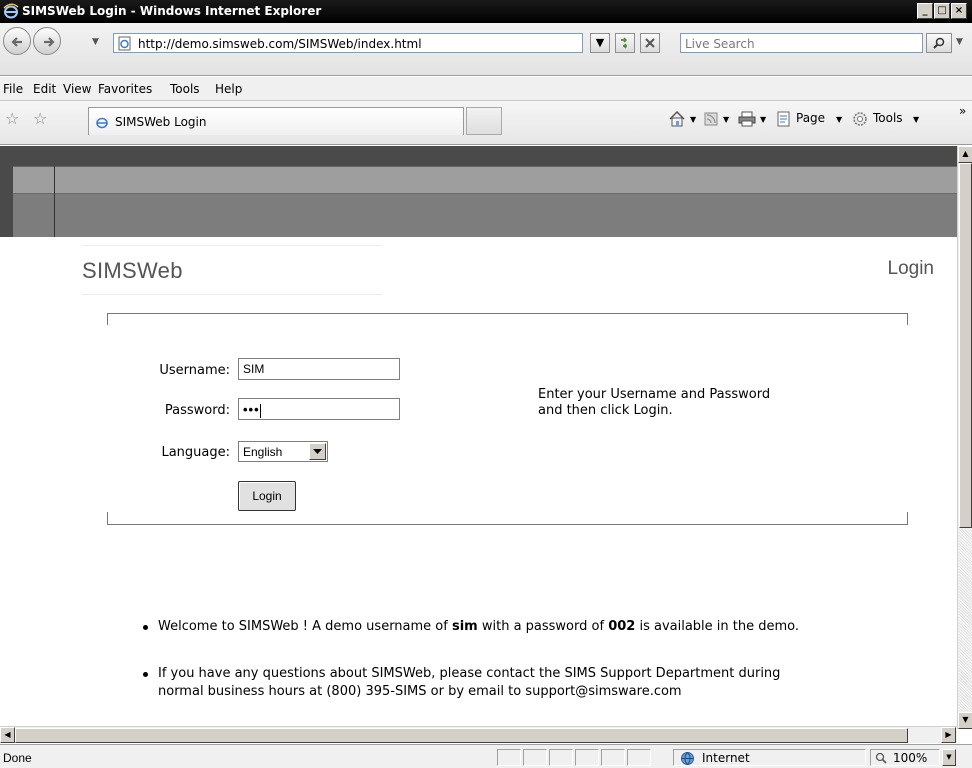  What do you see at coordinates (959, 42) in the screenshot?
I see `search-options-icon: ▼` at bounding box center [959, 42].